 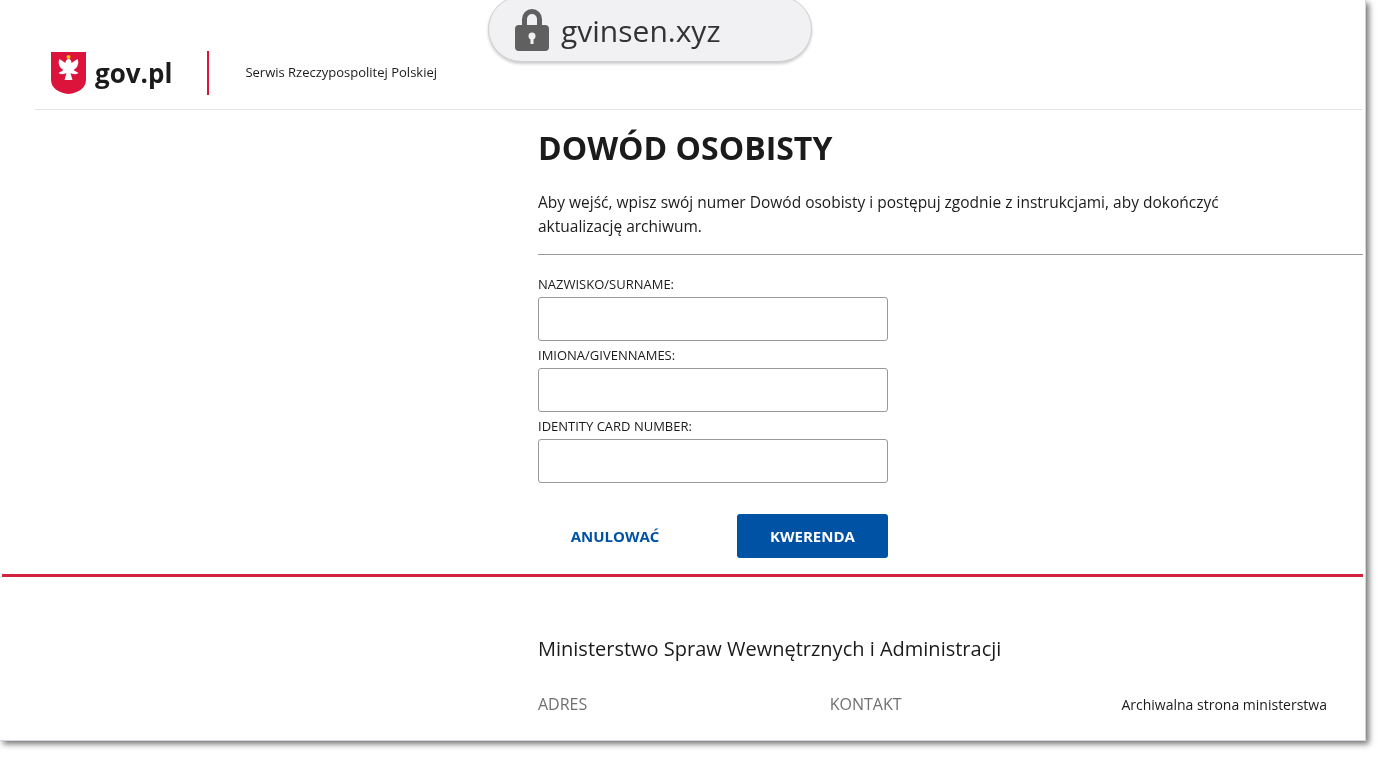 I want to click on field-label: IMIONA/GIVENNAMES:, so click(x=607, y=355).